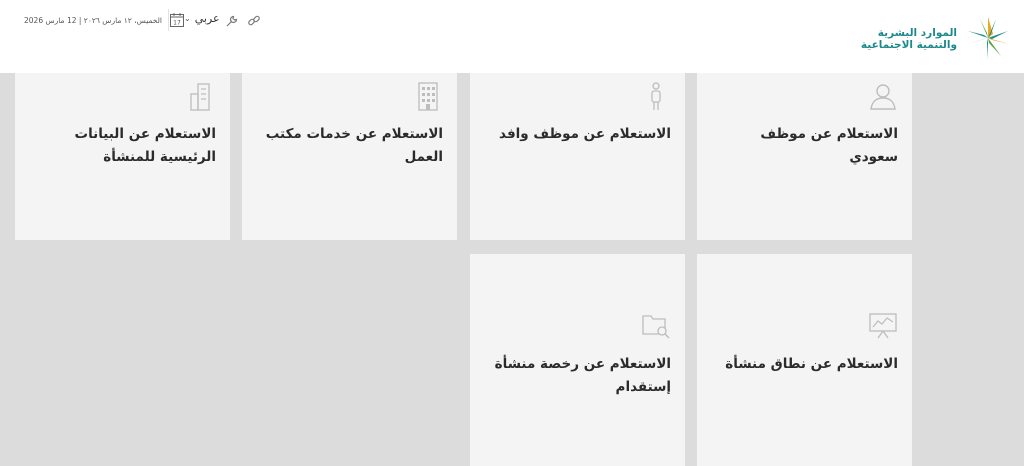 The image size is (1024, 466). Describe the element at coordinates (428, 96) in the screenshot. I see `building-icon` at that location.